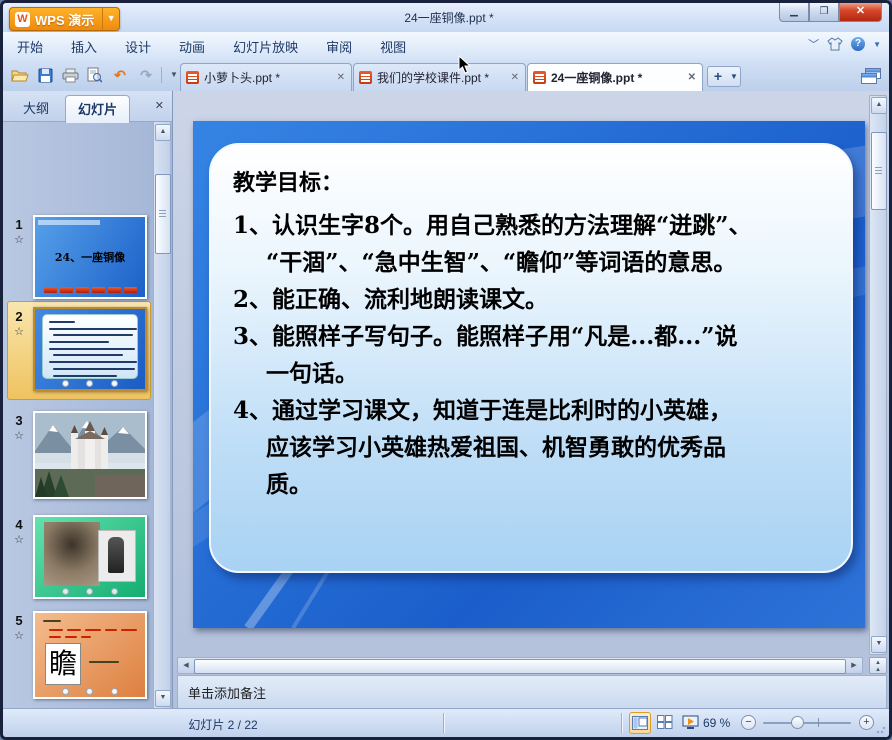 This screenshot has width=892, height=740. What do you see at coordinates (878, 375) in the screenshot?
I see `vertical-scrollbar: ▲ ▼` at bounding box center [878, 375].